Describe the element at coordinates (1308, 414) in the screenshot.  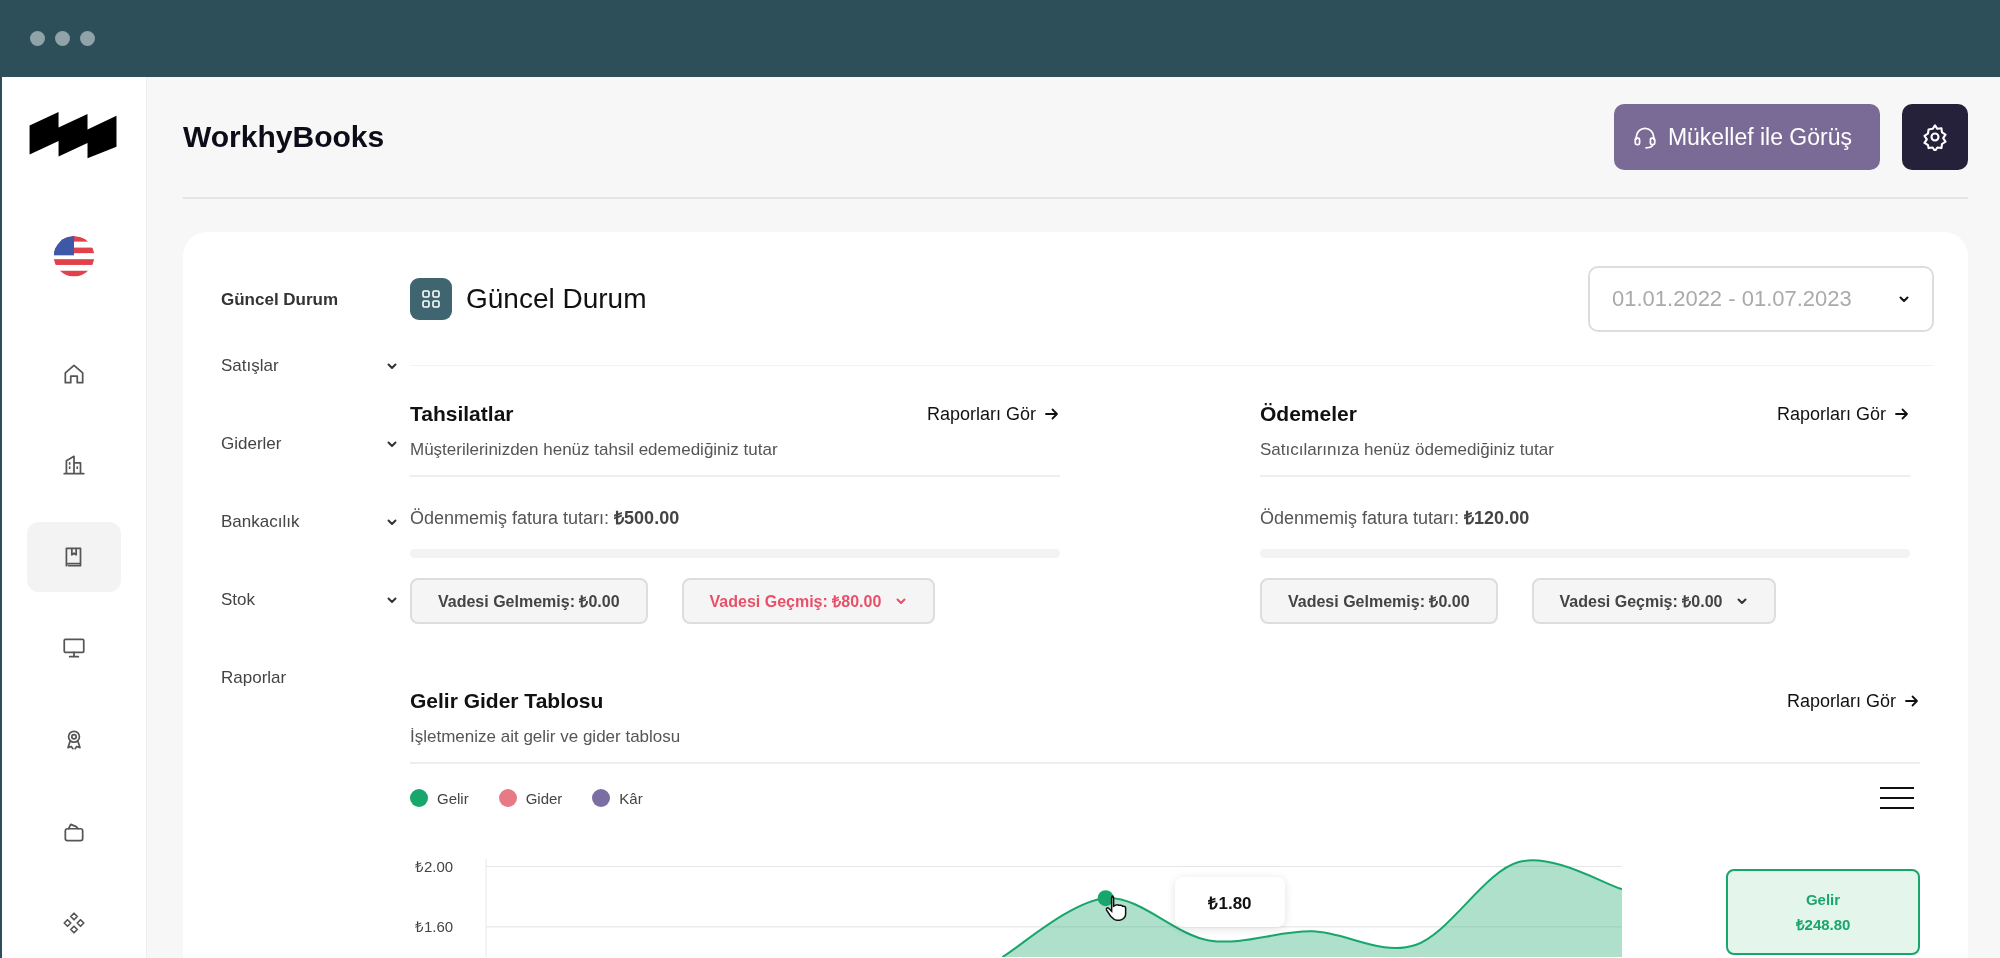
I see `section-title: Ödemeler` at that location.